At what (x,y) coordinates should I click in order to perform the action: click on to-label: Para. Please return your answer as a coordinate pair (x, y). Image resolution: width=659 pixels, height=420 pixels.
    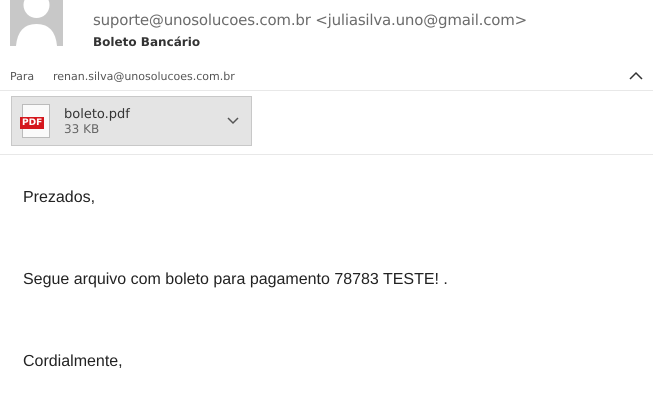
    Looking at the image, I should click on (23, 76).